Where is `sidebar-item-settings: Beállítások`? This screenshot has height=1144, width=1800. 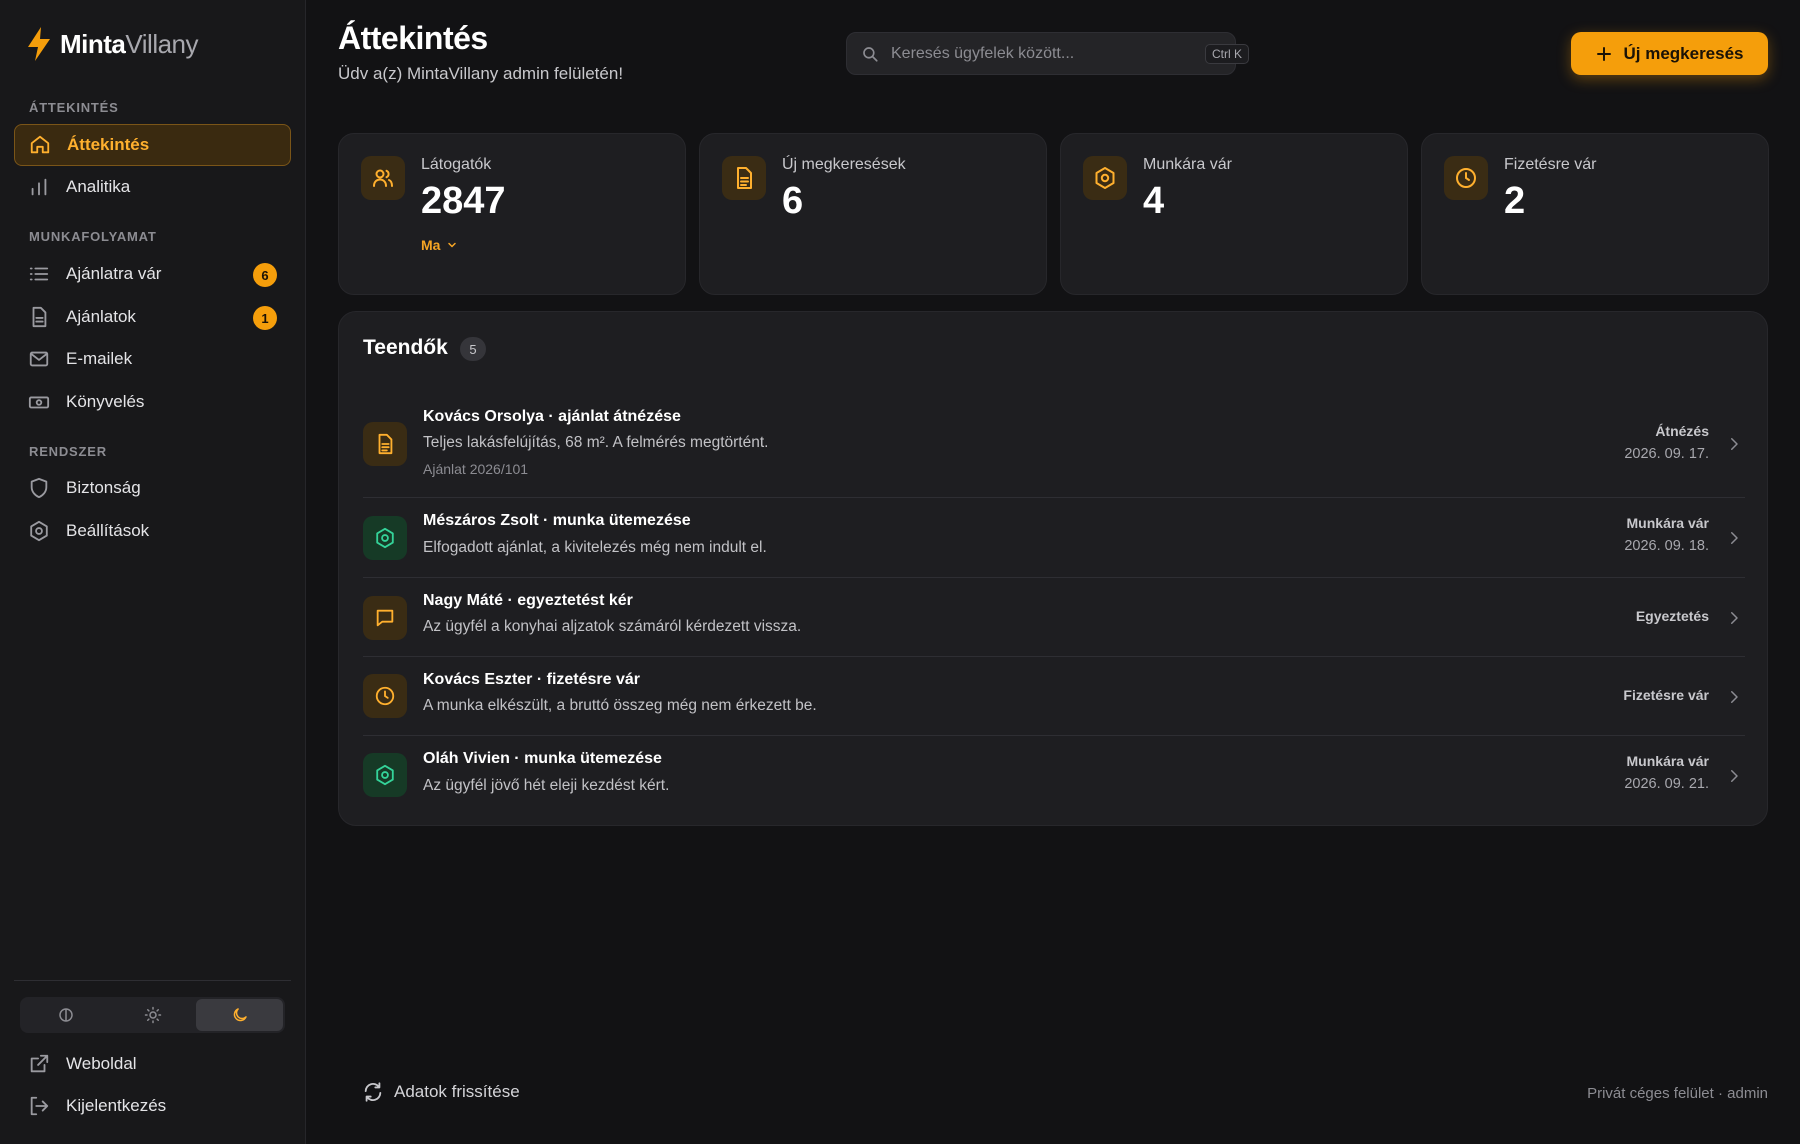
sidebar-item-settings: Beállítások is located at coordinates (152, 531).